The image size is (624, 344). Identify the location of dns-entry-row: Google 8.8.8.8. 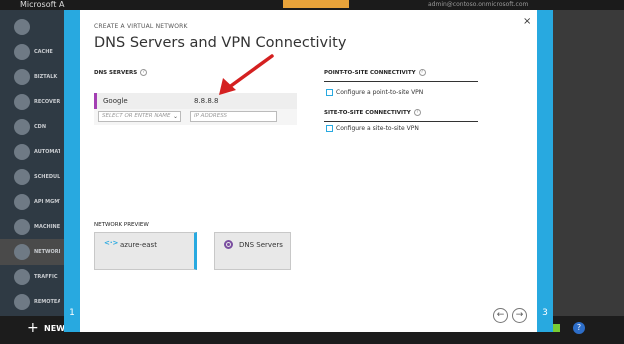
(195, 101).